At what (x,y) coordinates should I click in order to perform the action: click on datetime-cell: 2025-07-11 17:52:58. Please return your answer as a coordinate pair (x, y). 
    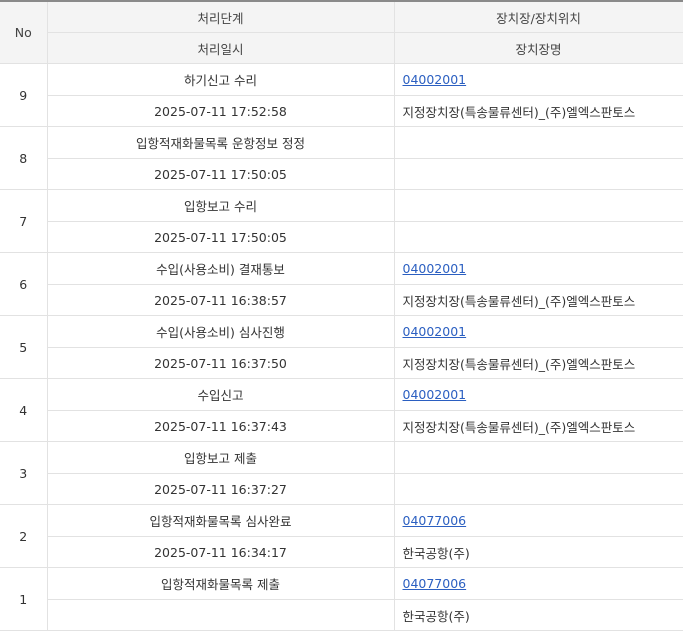
    Looking at the image, I should click on (221, 111).